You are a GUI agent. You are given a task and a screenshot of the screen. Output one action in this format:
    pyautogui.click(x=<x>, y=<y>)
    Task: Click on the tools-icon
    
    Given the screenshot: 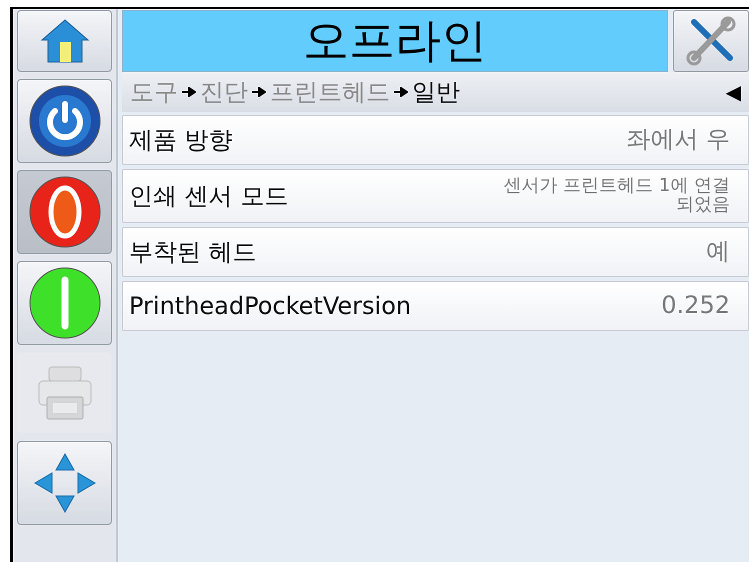 What is the action you would take?
    pyautogui.click(x=711, y=41)
    